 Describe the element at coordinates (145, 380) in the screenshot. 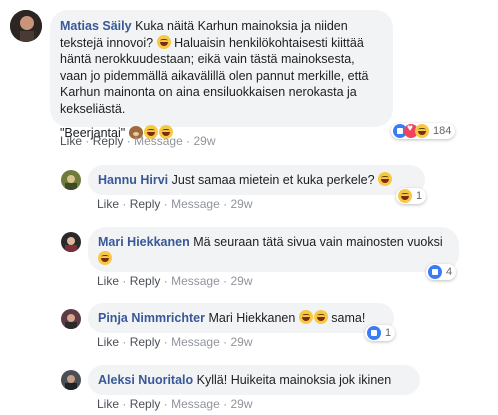

I see `commenter-name: Aleksi Nuoritalo` at that location.